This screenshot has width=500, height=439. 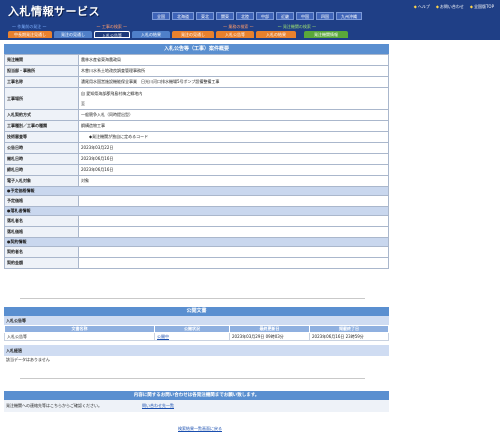 I want to click on region-selector: 全国 北海道 東北 関東 北陸 中部 近畿 中国 四国 九州沖縄, so click(x=257, y=16).